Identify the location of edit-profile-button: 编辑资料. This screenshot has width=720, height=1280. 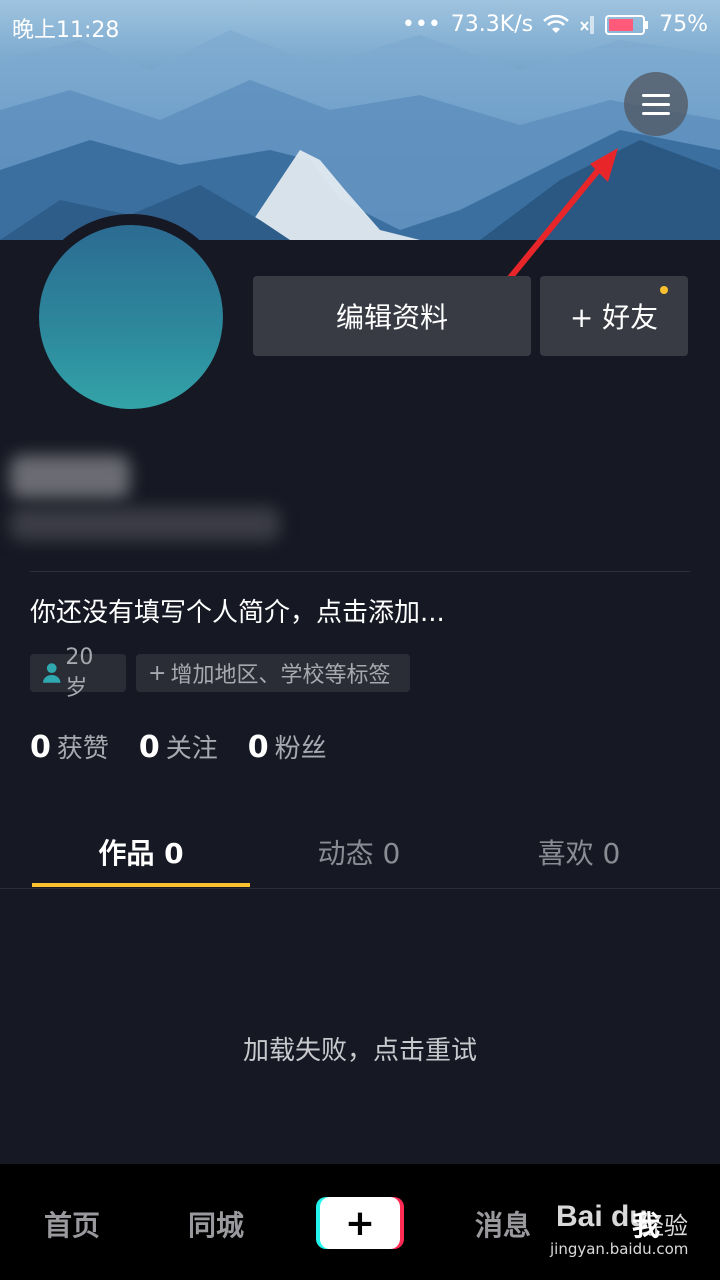
(392, 316).